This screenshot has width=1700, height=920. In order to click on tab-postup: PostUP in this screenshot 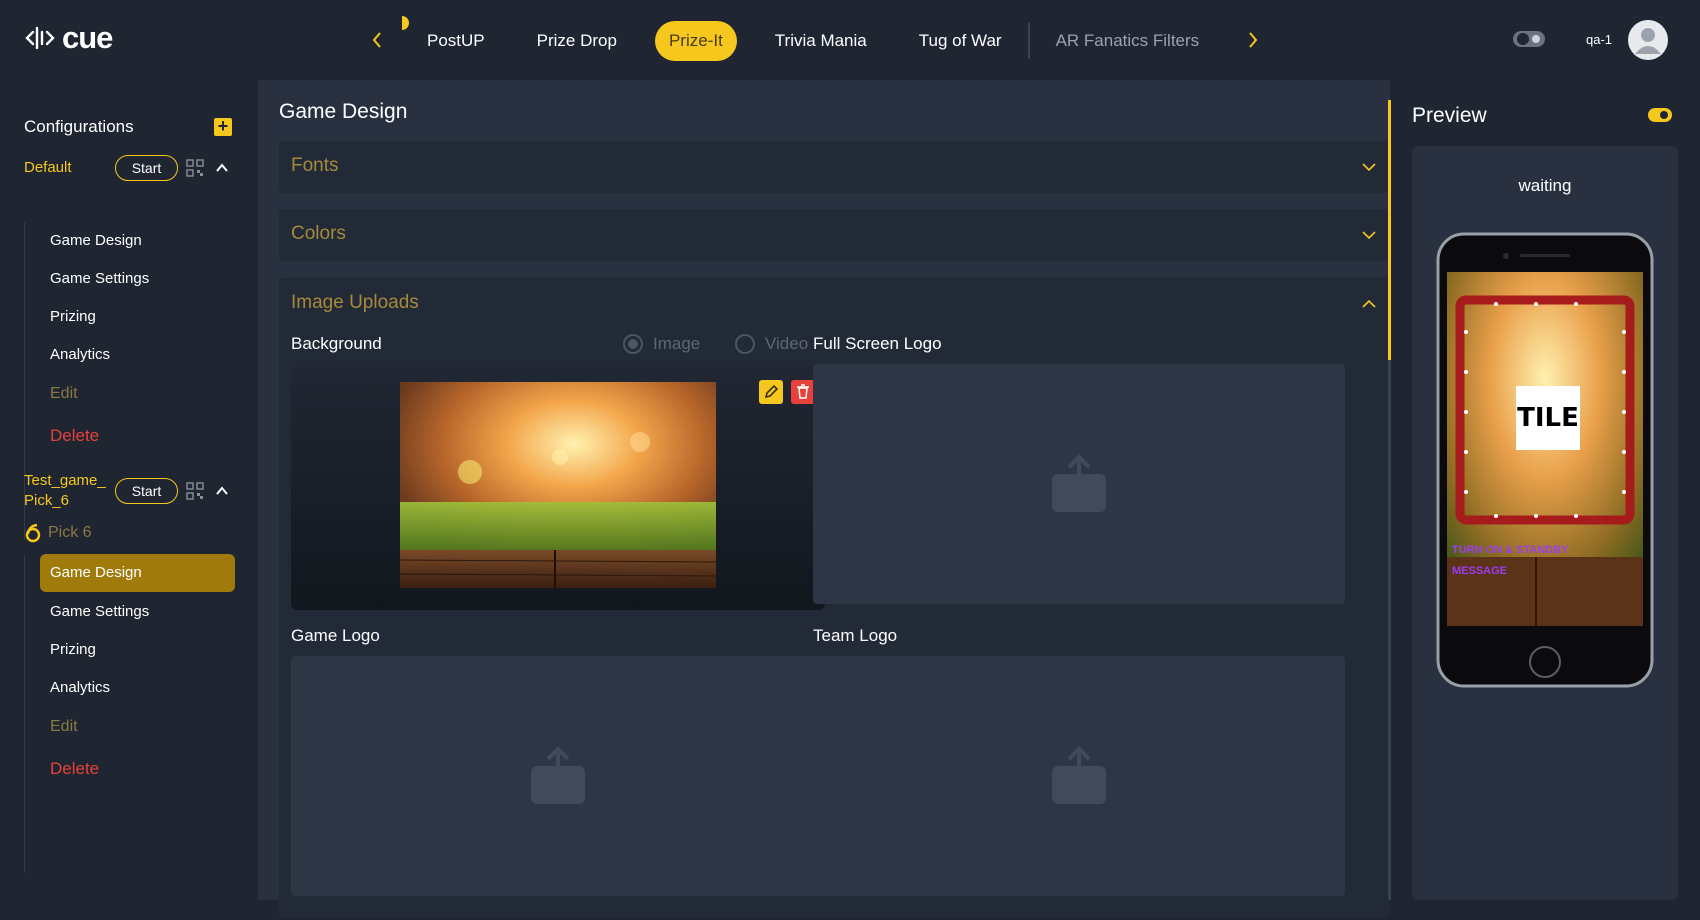, I will do `click(456, 41)`.